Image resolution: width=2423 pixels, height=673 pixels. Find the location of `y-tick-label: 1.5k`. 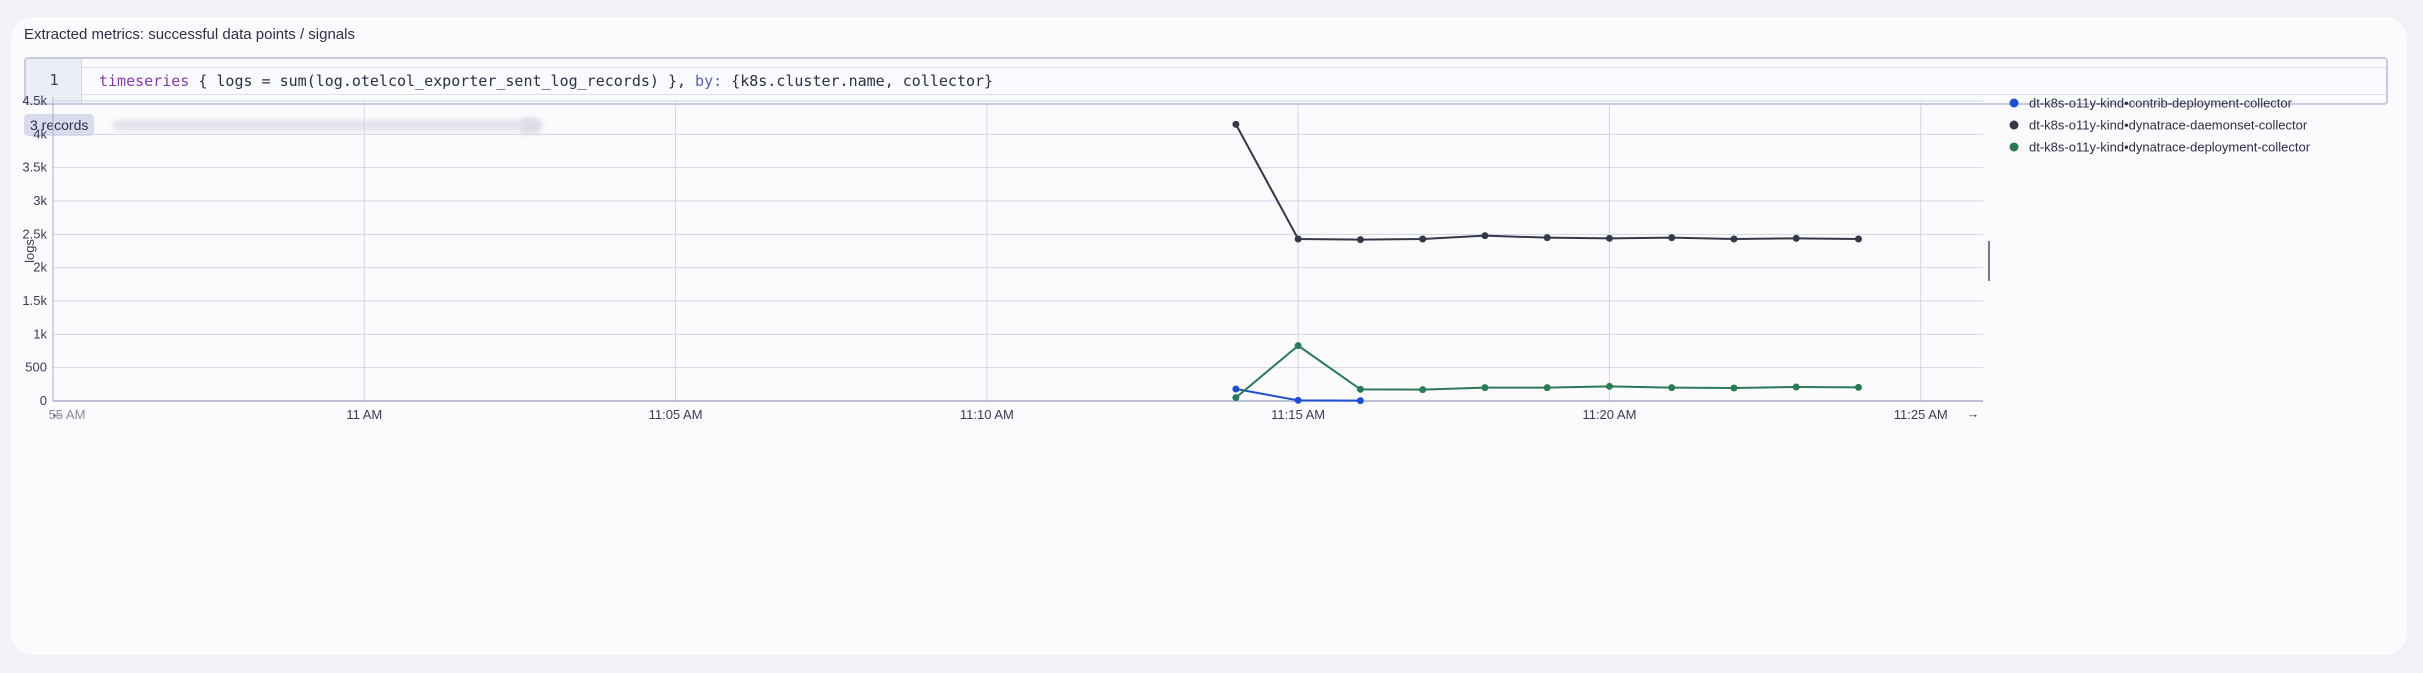

y-tick-label: 1.5k is located at coordinates (34, 300).